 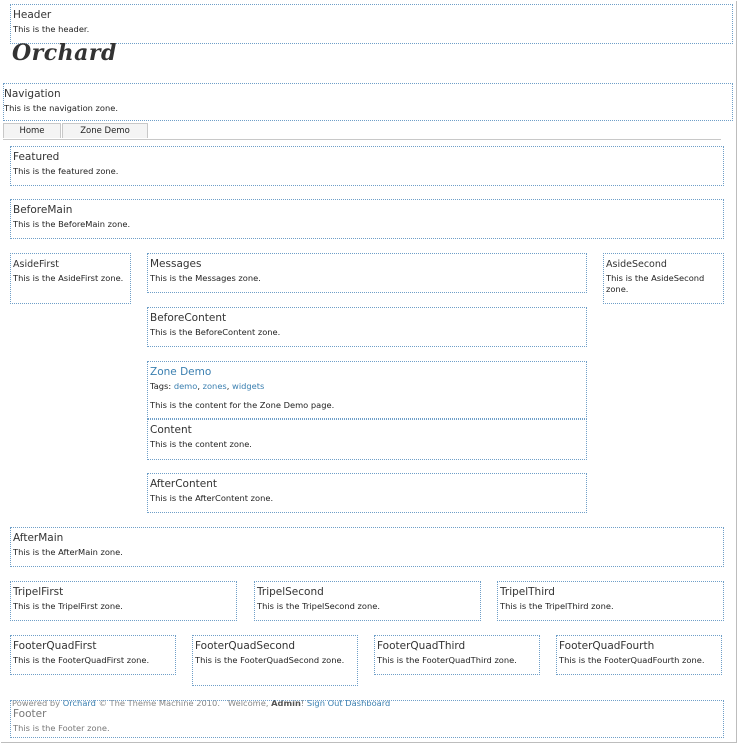 What do you see at coordinates (51, 29) in the screenshot?
I see `zone-description: This is the header.` at bounding box center [51, 29].